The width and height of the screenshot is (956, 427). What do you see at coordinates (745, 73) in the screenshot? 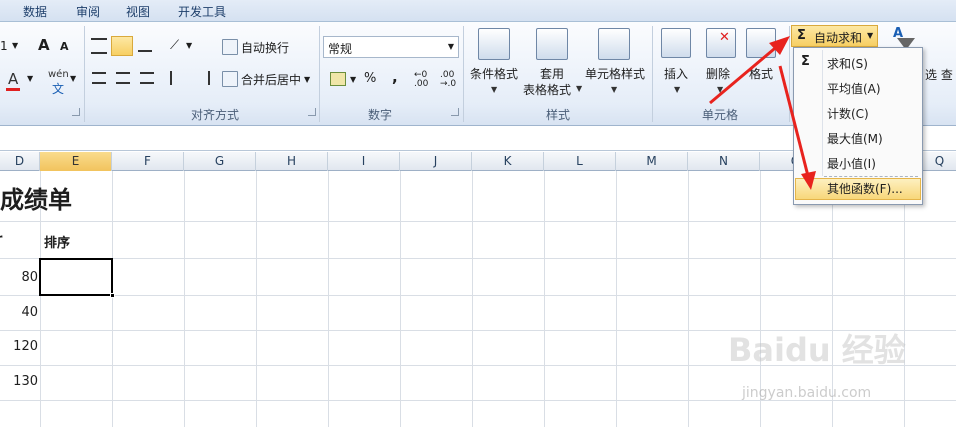
I see `arrow-to-autosum` at bounding box center [745, 73].